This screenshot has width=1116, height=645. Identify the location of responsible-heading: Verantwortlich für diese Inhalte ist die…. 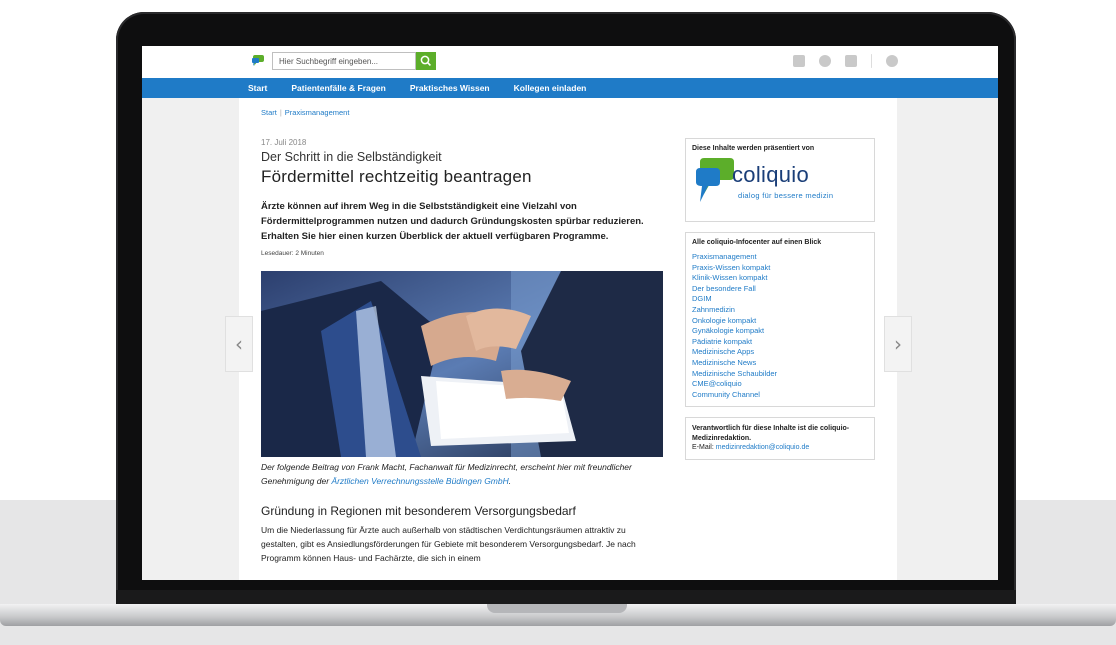
(771, 433).